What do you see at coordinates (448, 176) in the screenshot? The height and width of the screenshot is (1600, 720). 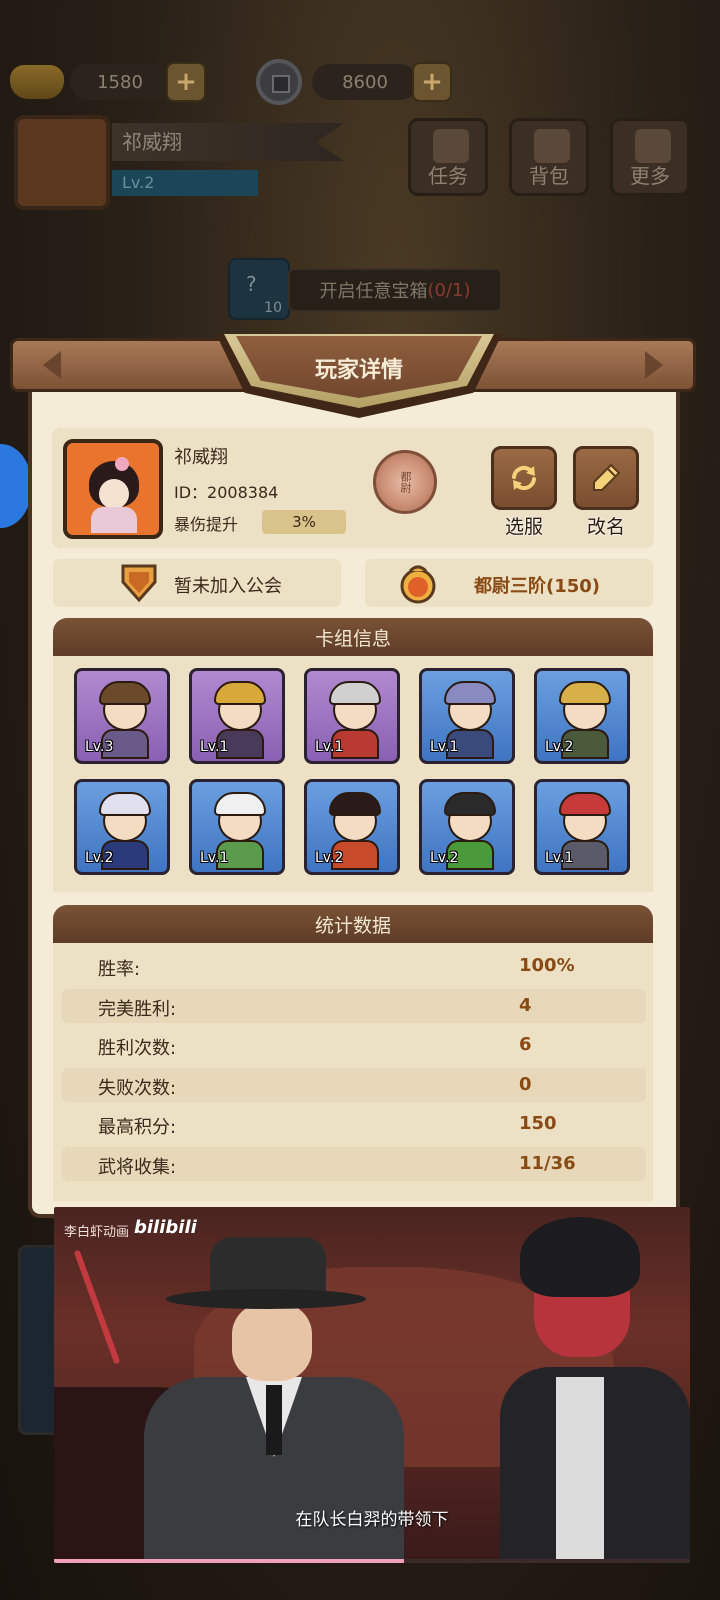 I see `tasks-label: 任务` at bounding box center [448, 176].